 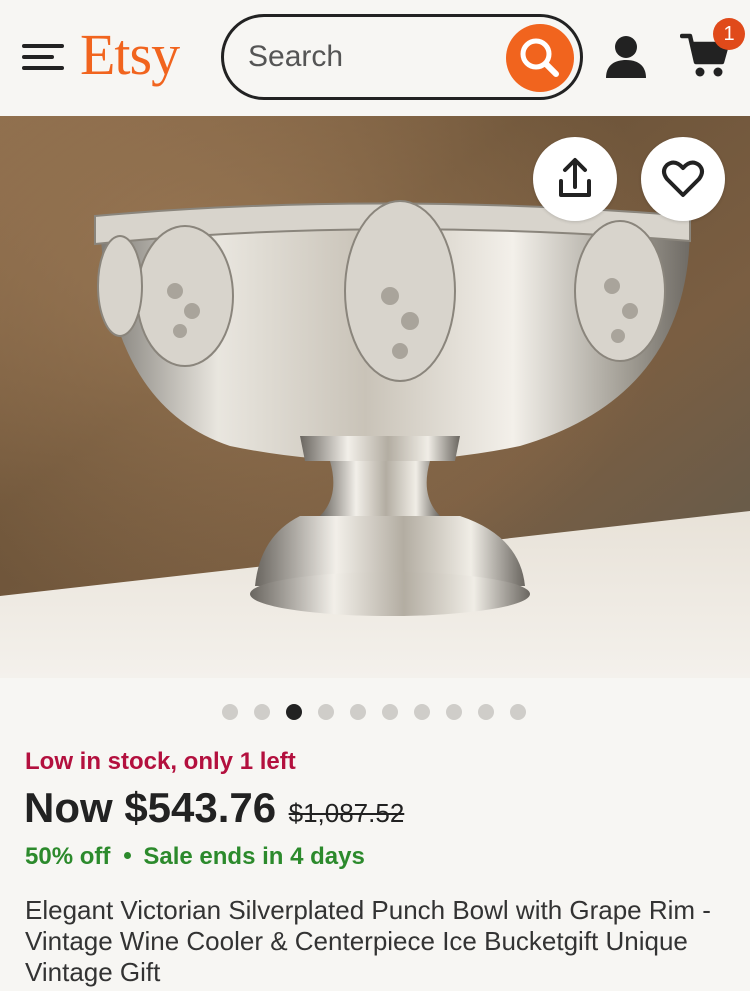 I want to click on sale-price: Now $543.76, so click(x=150, y=807).